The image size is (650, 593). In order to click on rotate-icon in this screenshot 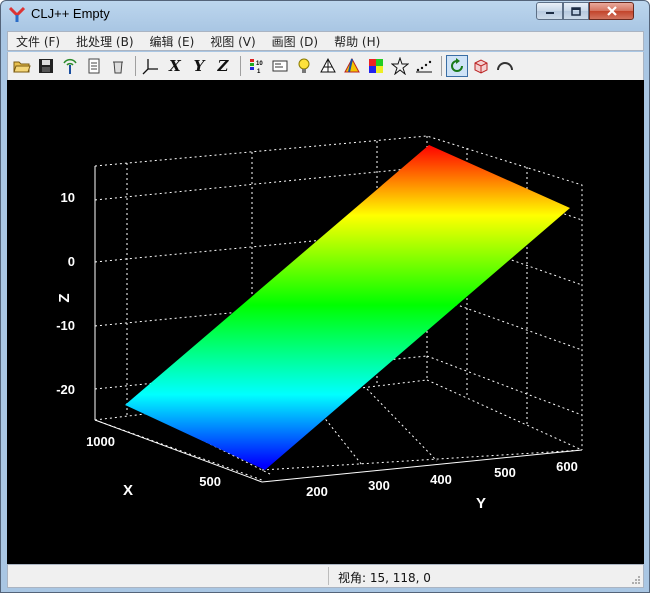, I will do `click(457, 65)`.